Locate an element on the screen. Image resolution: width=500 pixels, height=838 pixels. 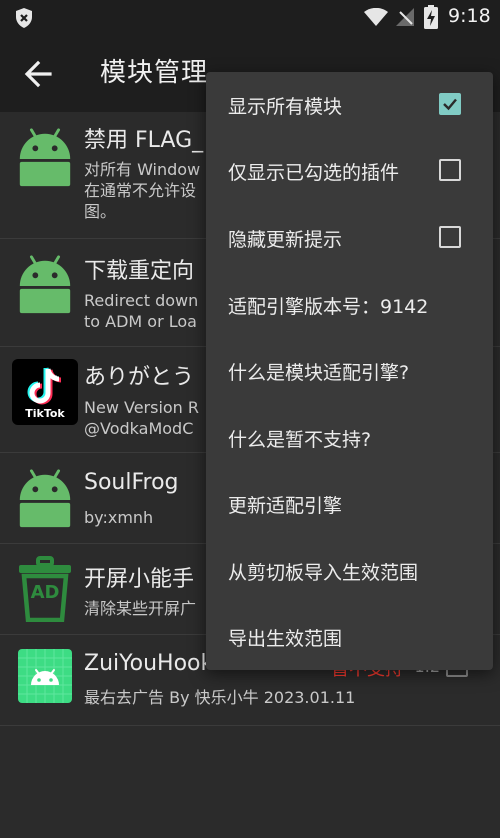
menu-item-label: 更新适配引擎 is located at coordinates (285, 506).